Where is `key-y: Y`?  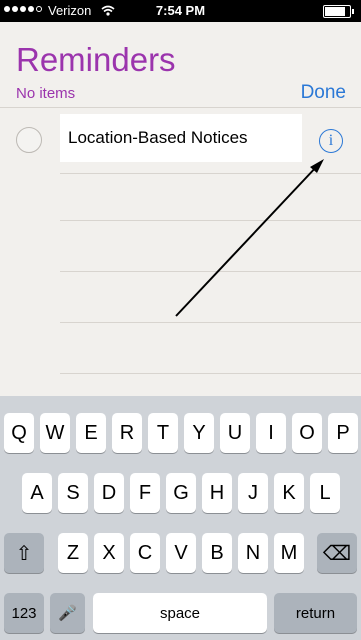
key-y: Y is located at coordinates (199, 433).